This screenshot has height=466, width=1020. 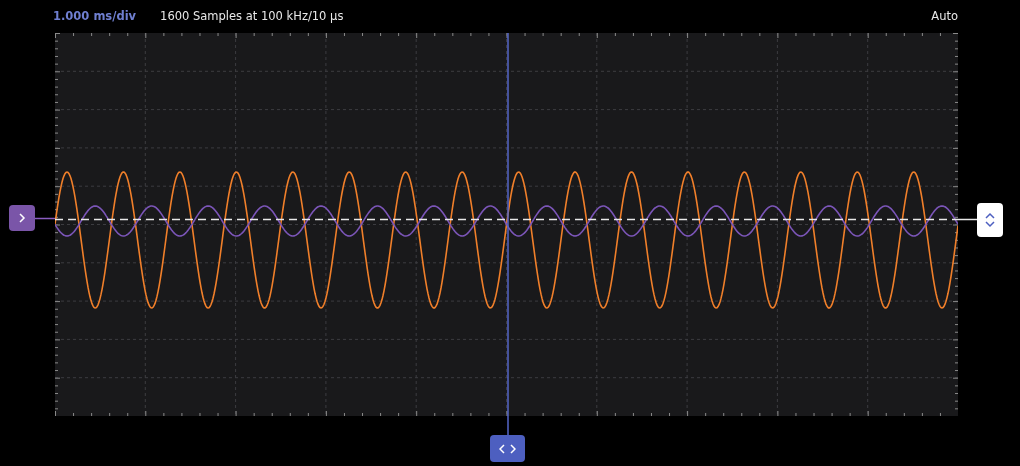 I want to click on channel-marker, so click(x=22, y=218).